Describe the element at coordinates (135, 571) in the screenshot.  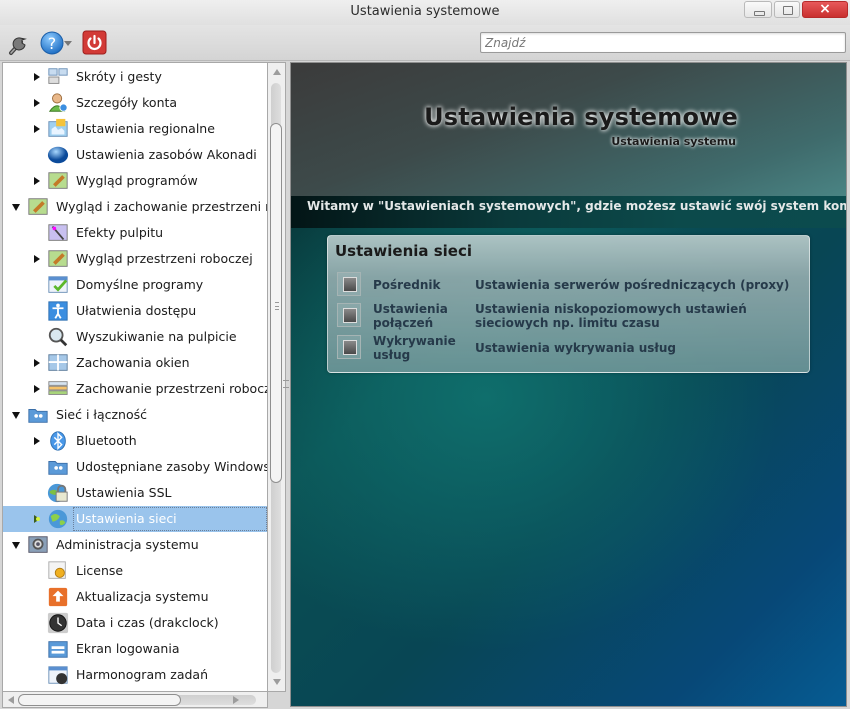
I see `sidebar-item: License` at that location.